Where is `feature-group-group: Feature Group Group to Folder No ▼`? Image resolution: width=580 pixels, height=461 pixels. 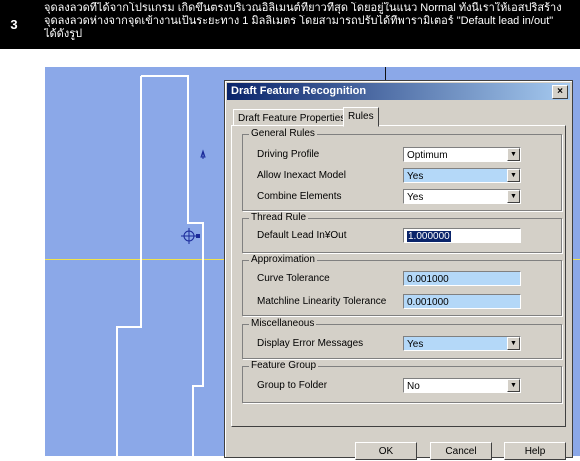 feature-group-group: Feature Group Group to Folder No ▼ is located at coordinates (402, 381).